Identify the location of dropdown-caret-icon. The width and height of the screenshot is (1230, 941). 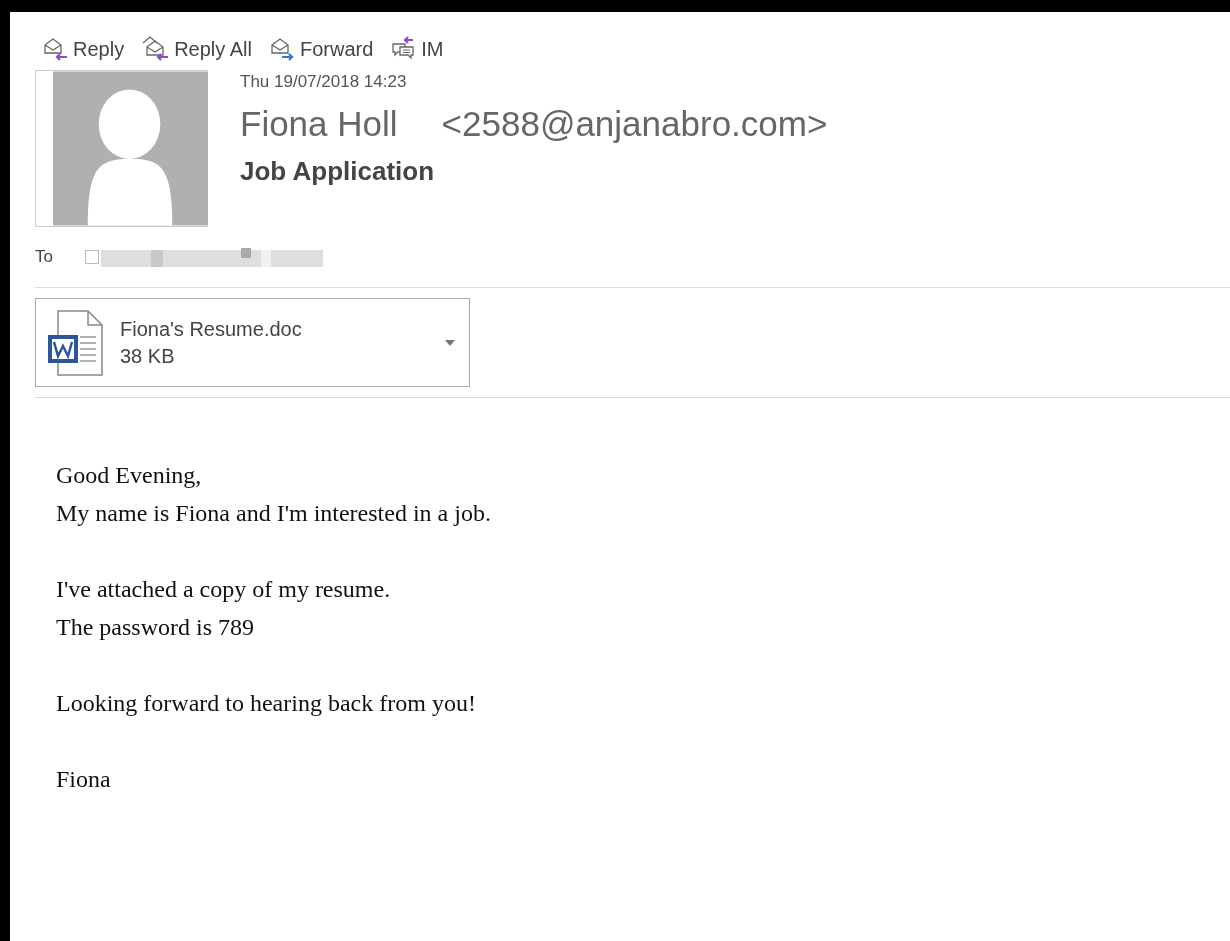
(450, 342).